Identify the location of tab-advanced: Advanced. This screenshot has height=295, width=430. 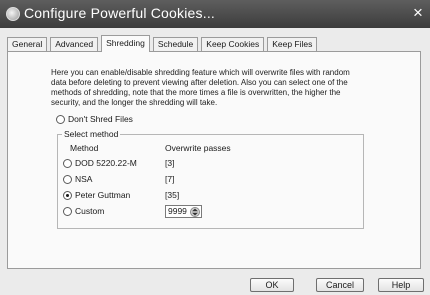
(74, 44).